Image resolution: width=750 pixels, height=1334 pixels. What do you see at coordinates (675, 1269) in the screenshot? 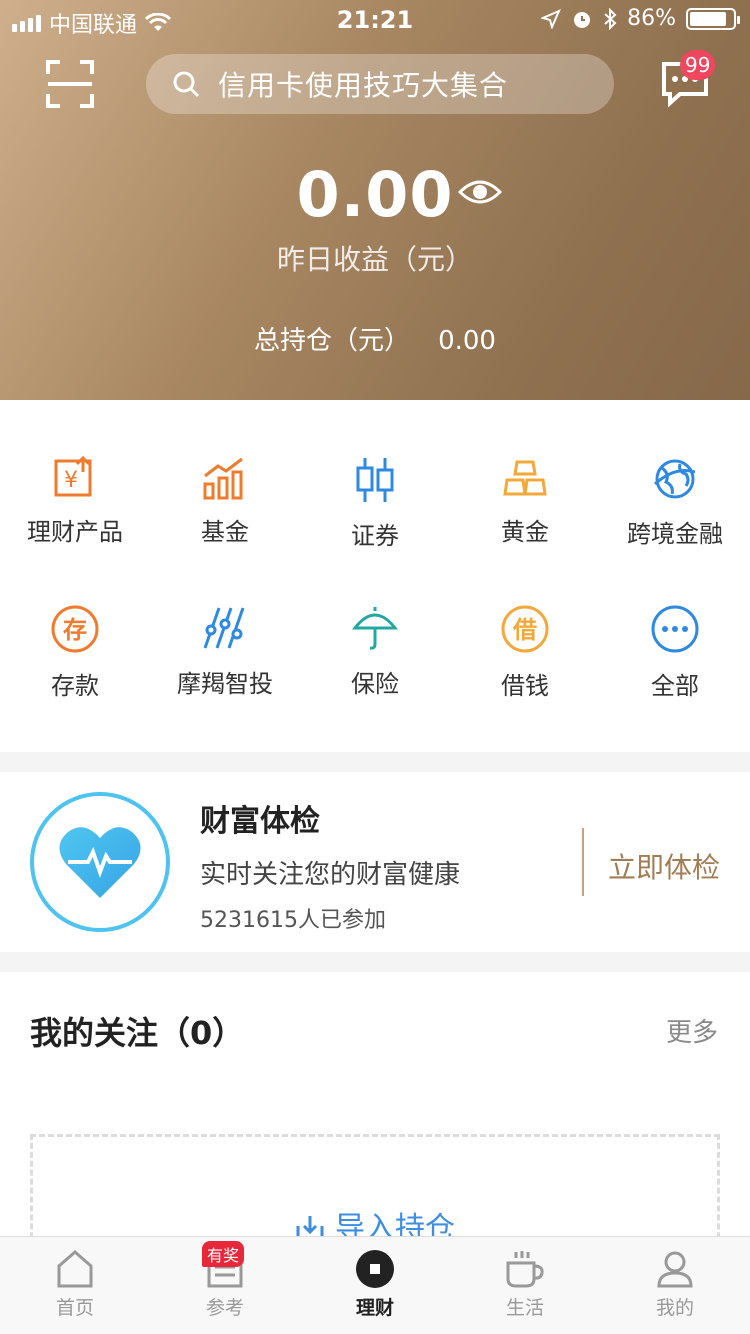
I see `profile-icon` at bounding box center [675, 1269].